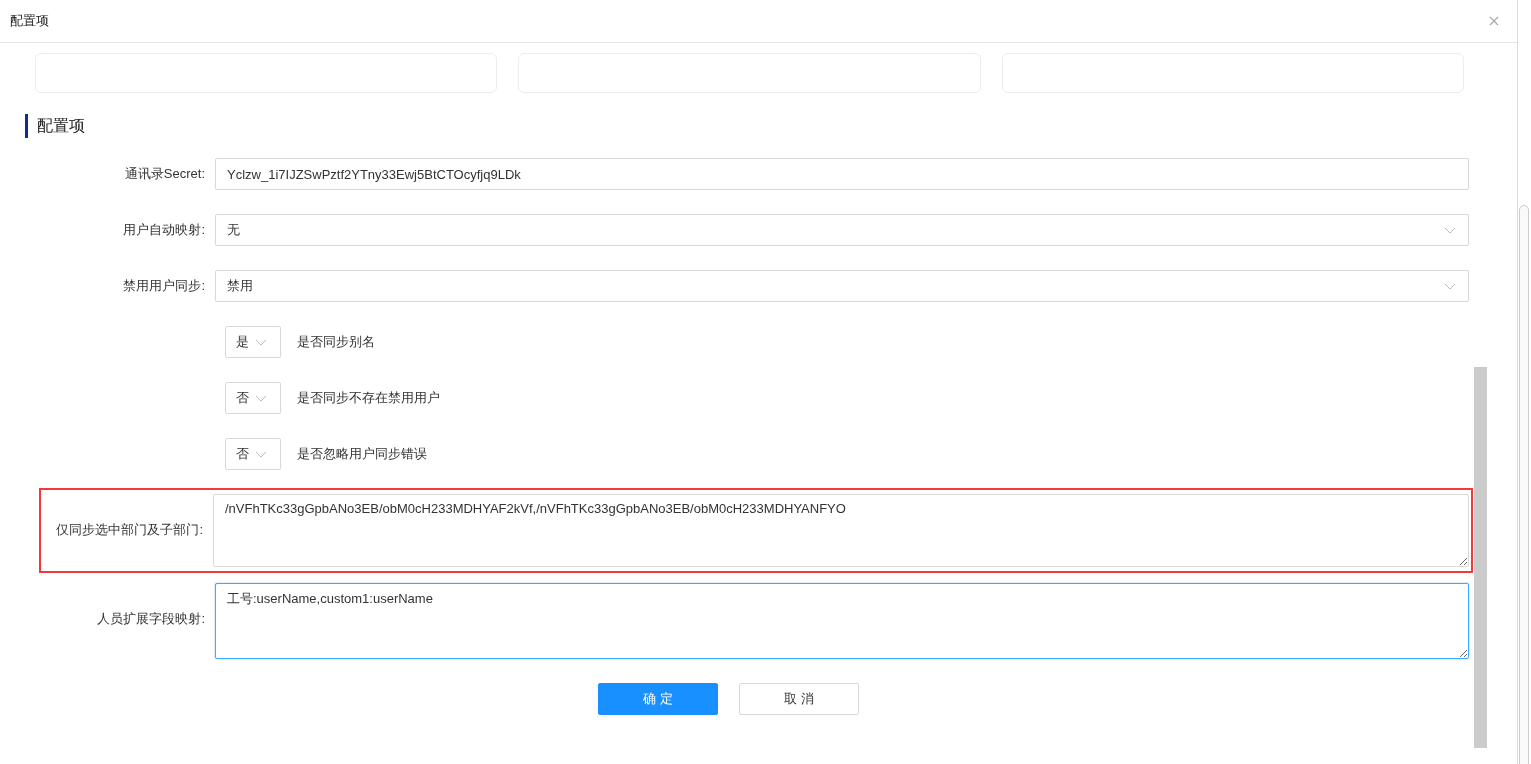  What do you see at coordinates (336, 342) in the screenshot?
I see `option-label: 是否同步别名` at bounding box center [336, 342].